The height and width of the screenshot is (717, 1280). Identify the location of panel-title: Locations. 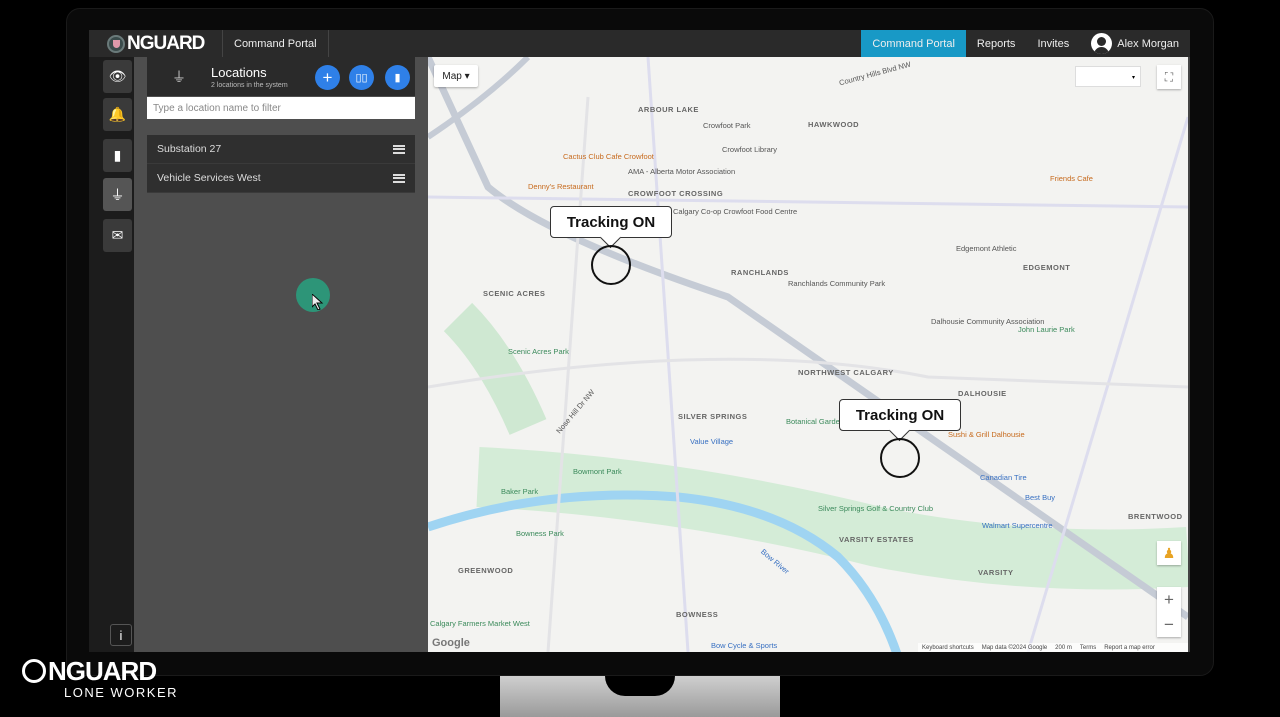
(239, 72).